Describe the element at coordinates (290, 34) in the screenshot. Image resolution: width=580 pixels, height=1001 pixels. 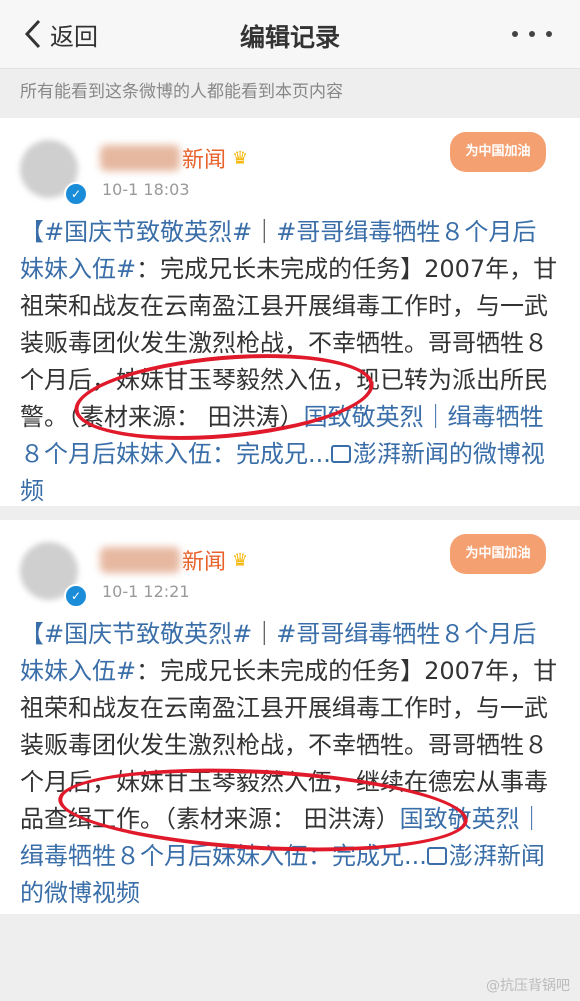
I see `nav-bar: 返回 编辑记录` at that location.